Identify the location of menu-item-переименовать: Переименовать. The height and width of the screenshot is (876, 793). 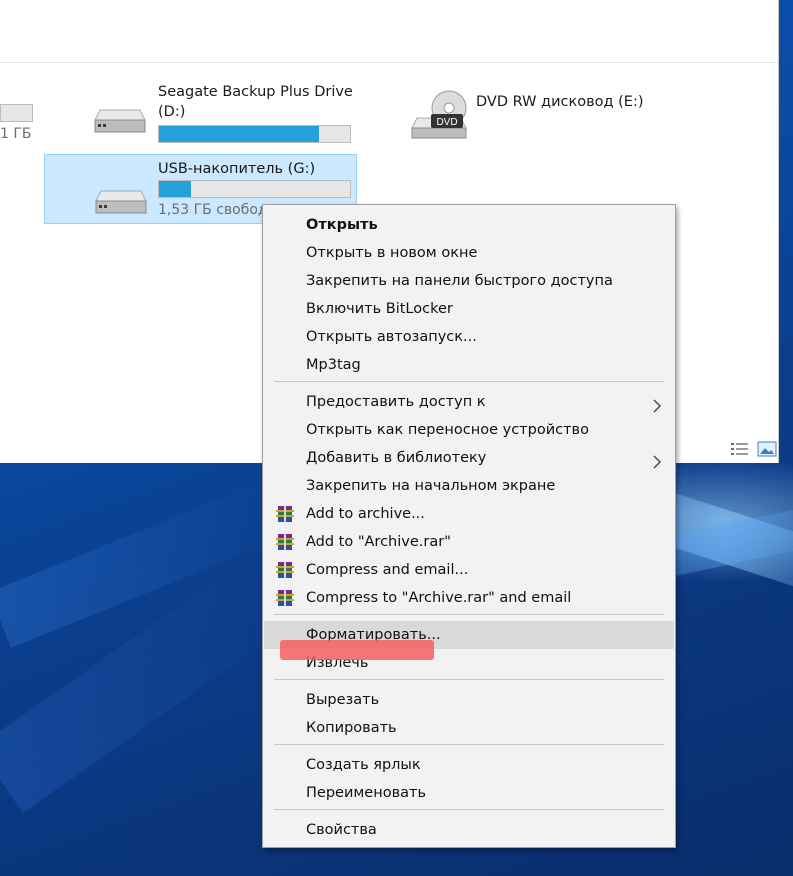
(469, 793).